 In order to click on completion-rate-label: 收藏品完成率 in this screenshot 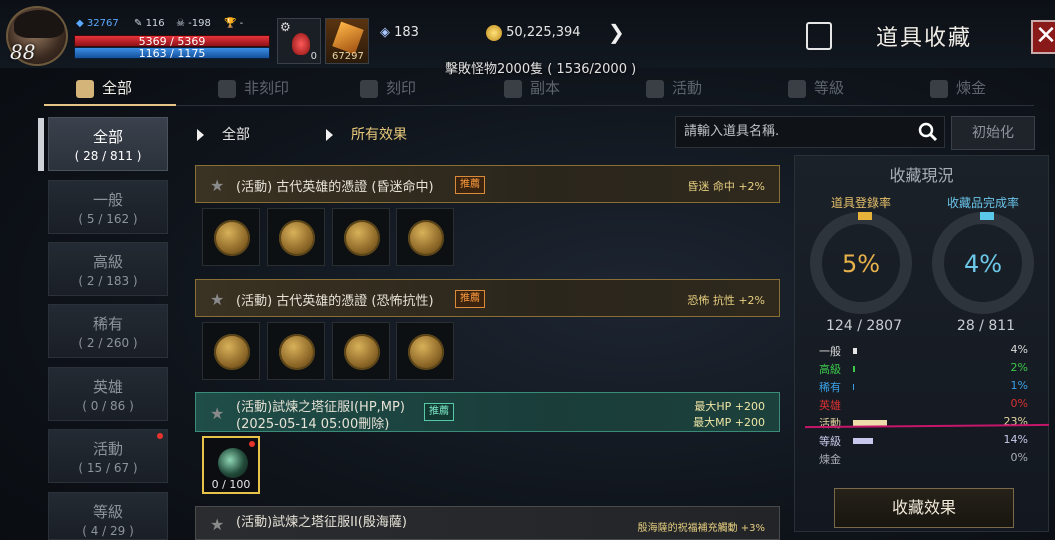, I will do `click(982, 203)`.